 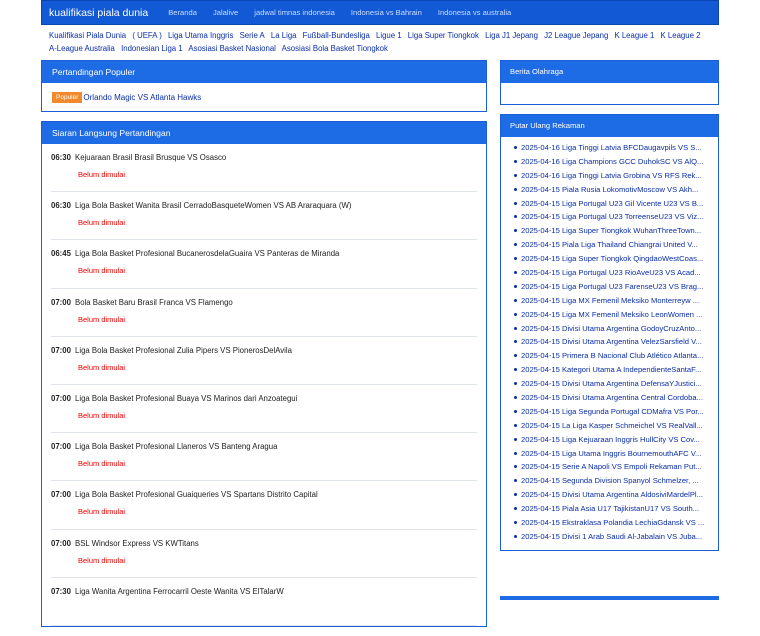 I want to click on nav-indonesia-australia: Indonesia vs australia, so click(x=474, y=12).